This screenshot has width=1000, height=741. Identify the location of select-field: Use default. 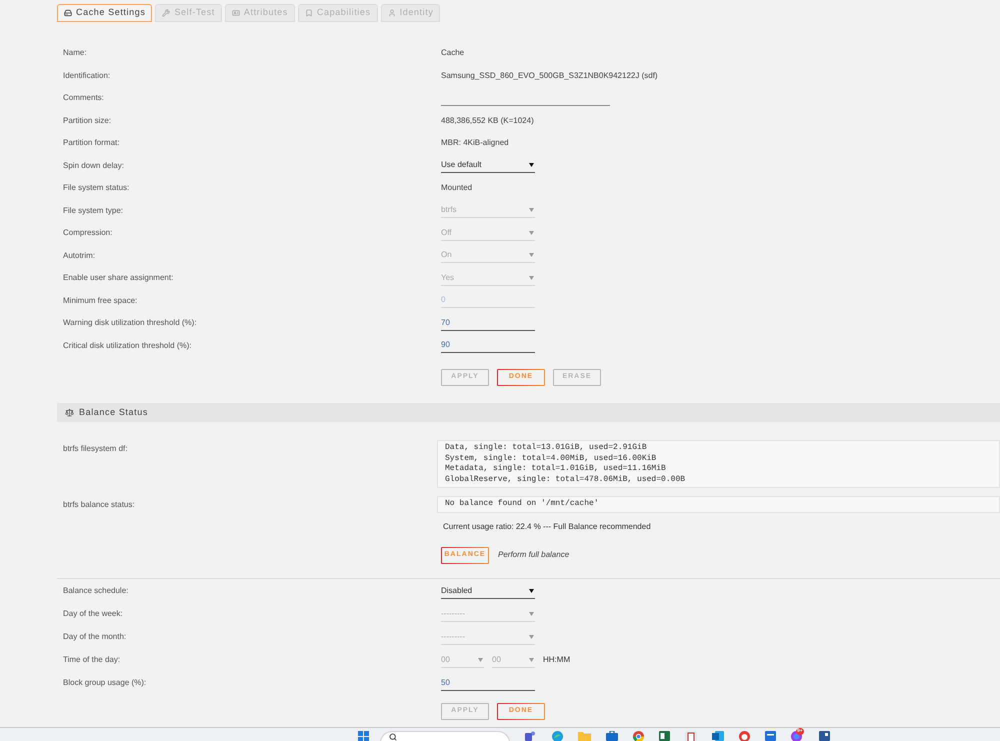
(488, 166).